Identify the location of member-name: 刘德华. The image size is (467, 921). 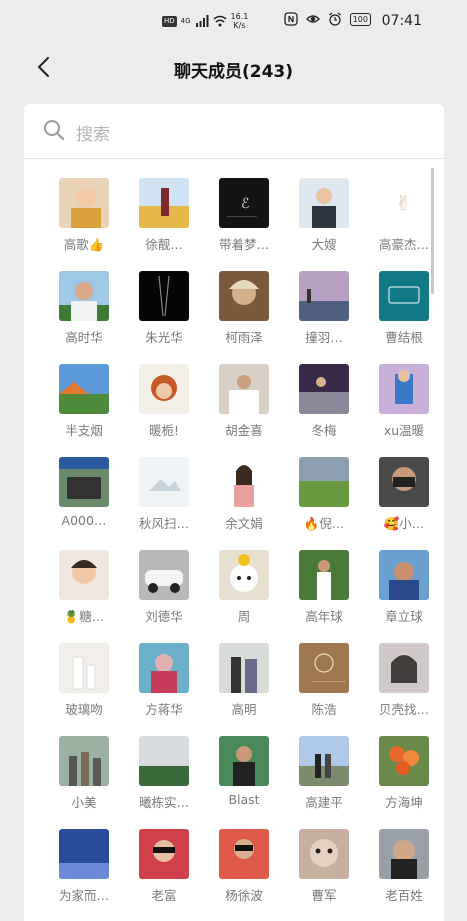
(164, 616).